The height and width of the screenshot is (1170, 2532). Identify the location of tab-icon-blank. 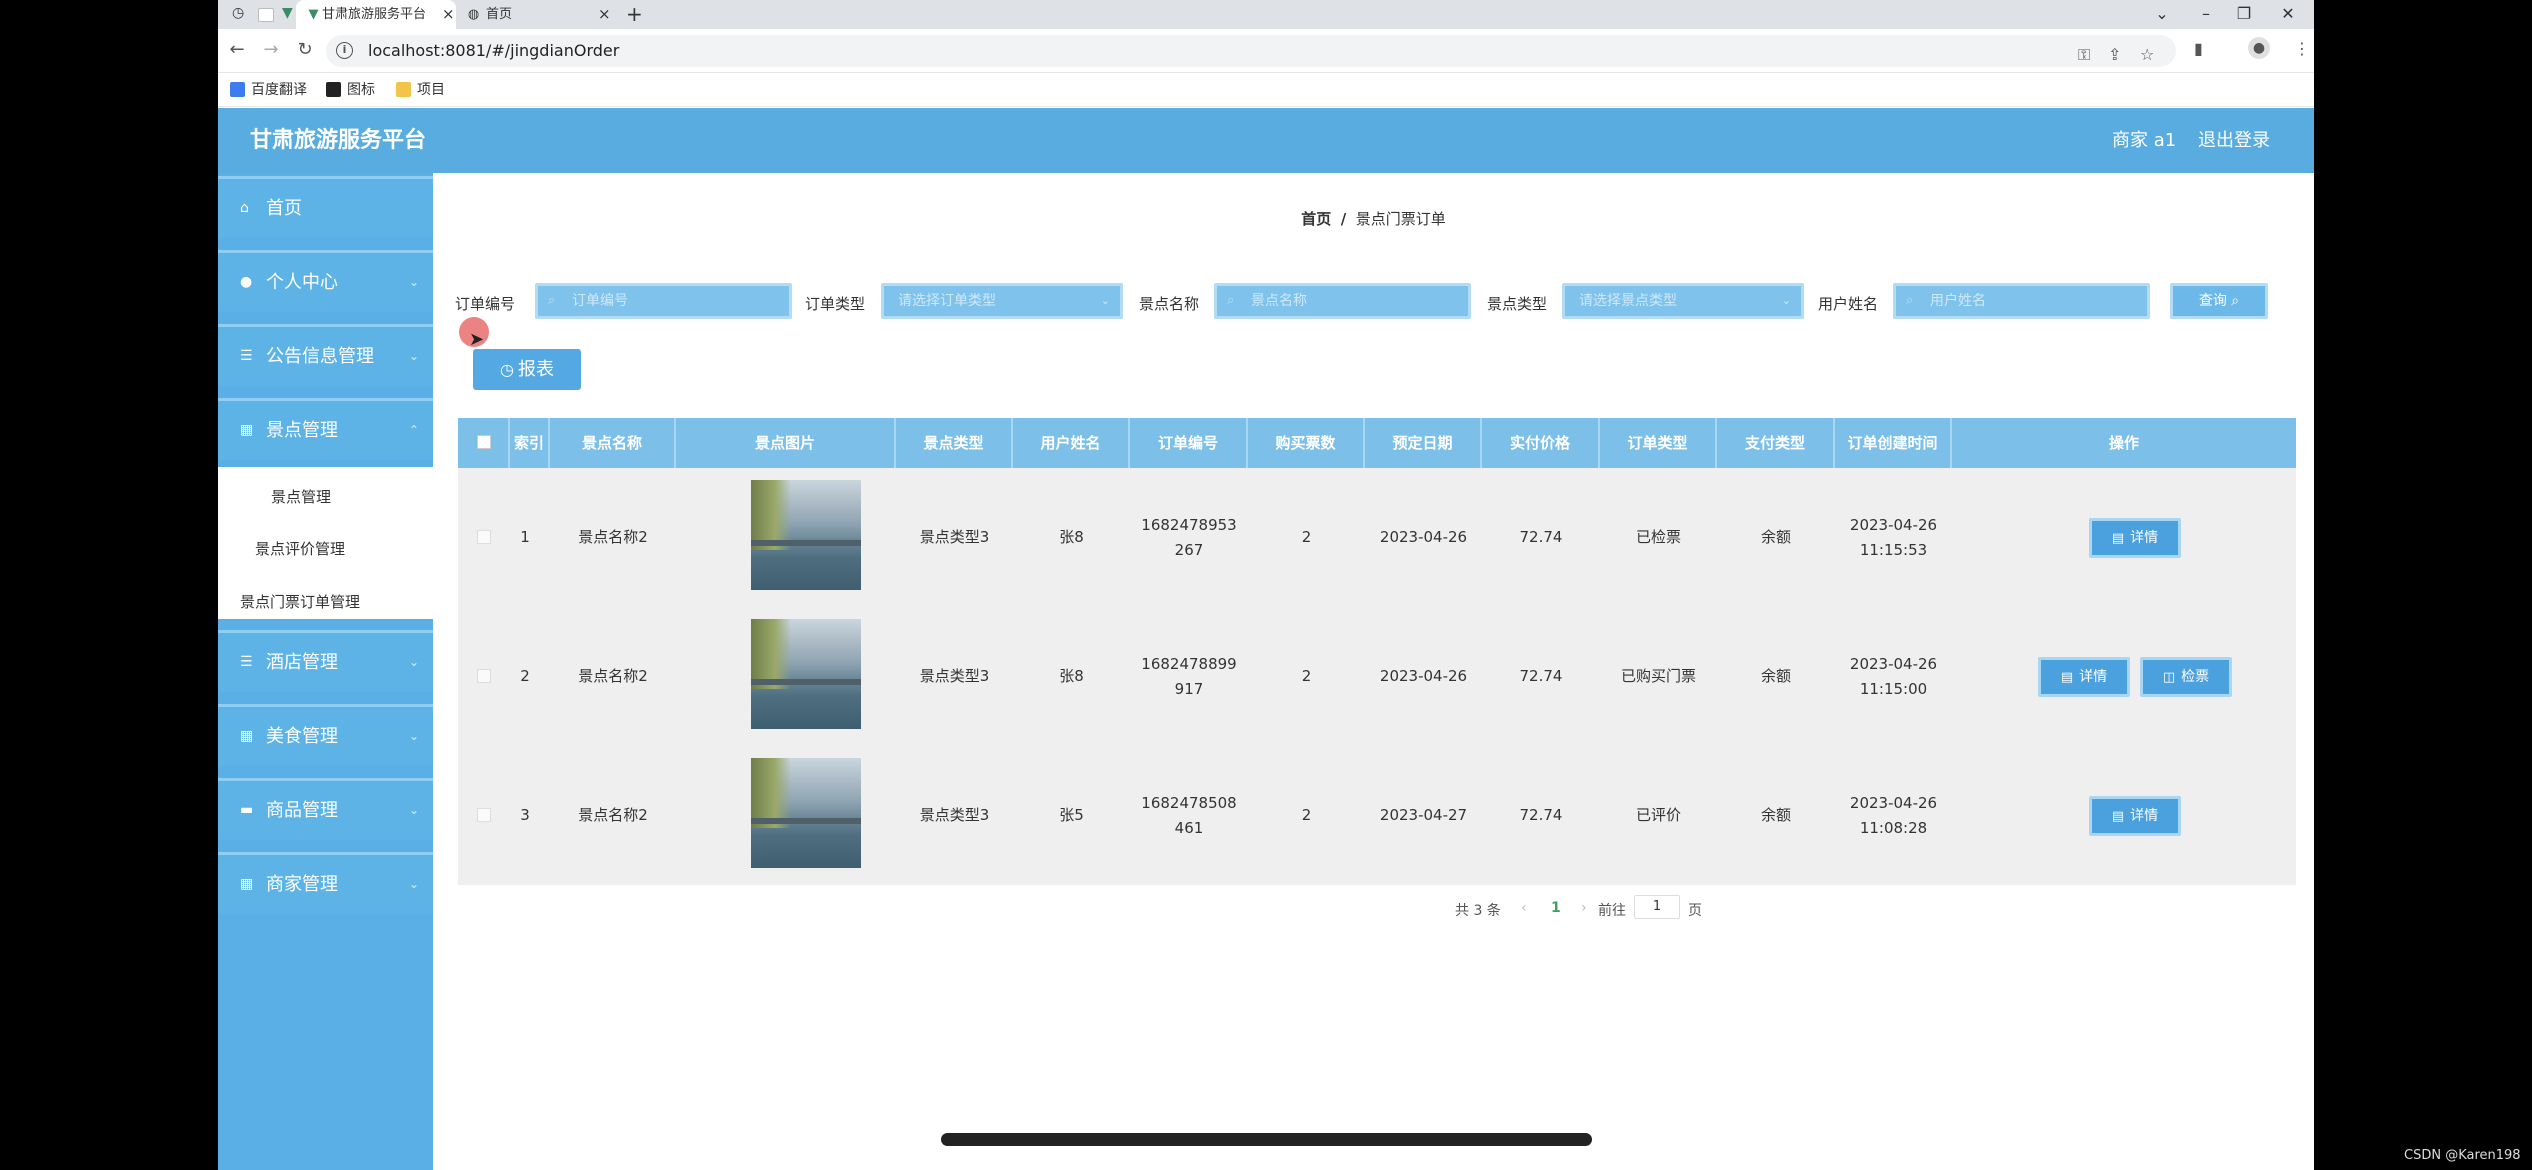
(266, 15).